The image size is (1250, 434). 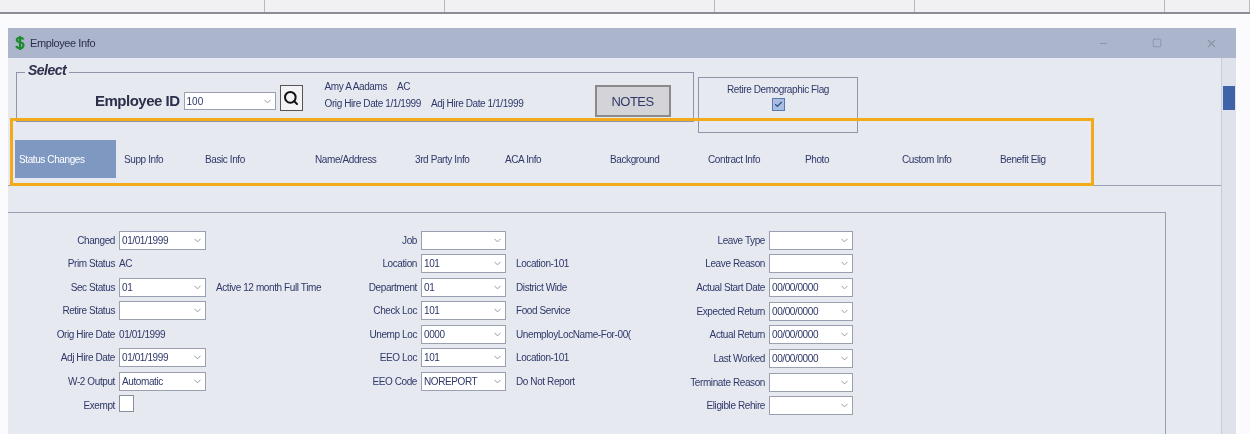 I want to click on employee-id-dropdown: 100, so click(x=229, y=101).